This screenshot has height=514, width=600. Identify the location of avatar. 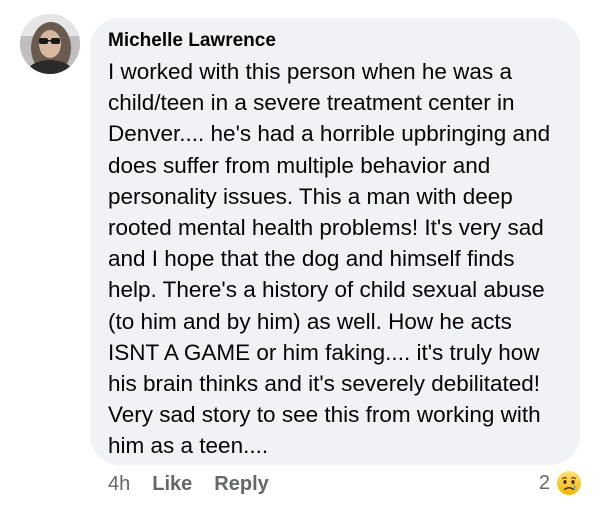
(50, 44).